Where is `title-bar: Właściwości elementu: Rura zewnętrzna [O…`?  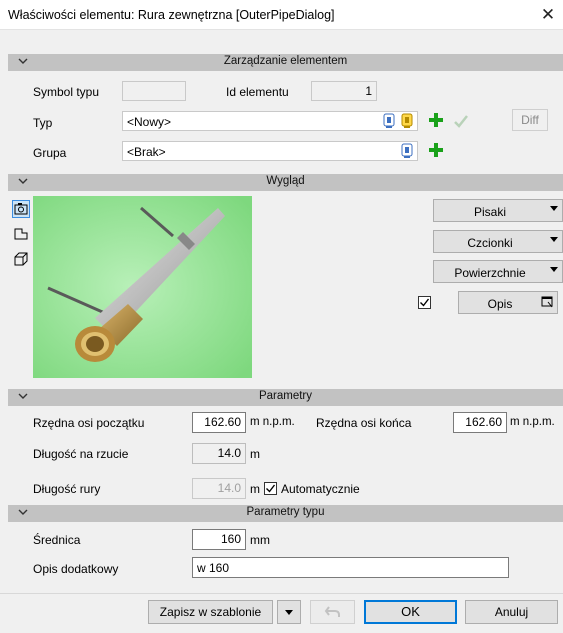 title-bar: Właściwości elementu: Rura zewnętrzna [O… is located at coordinates (281, 15).